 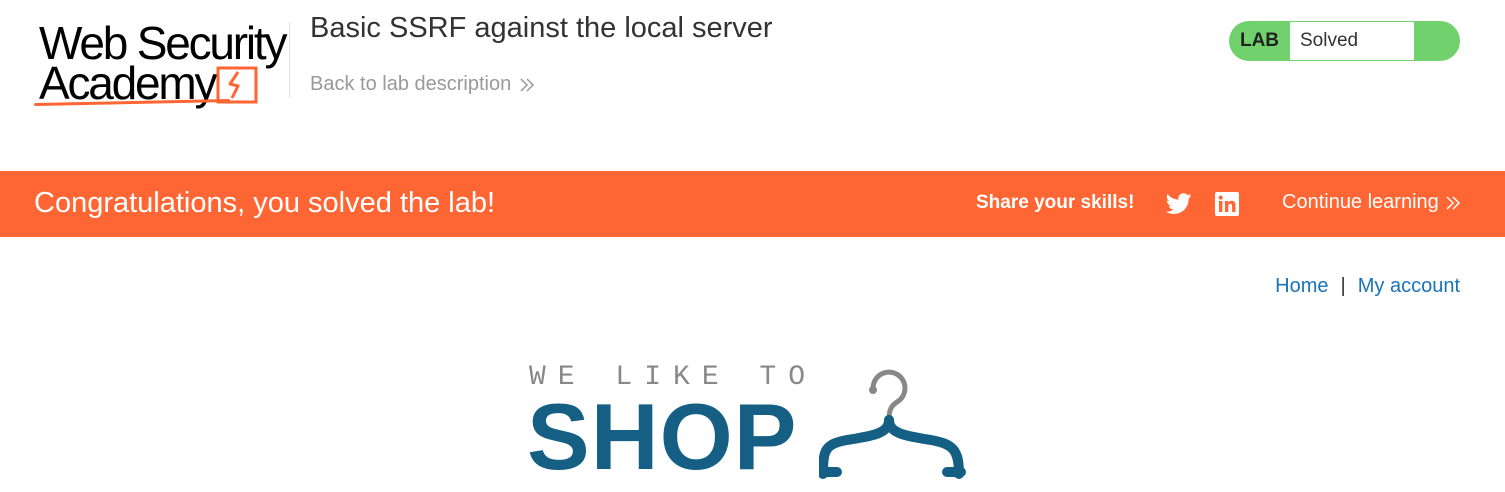 What do you see at coordinates (1259, 40) in the screenshot?
I see `status-lab-label: LAB` at bounding box center [1259, 40].